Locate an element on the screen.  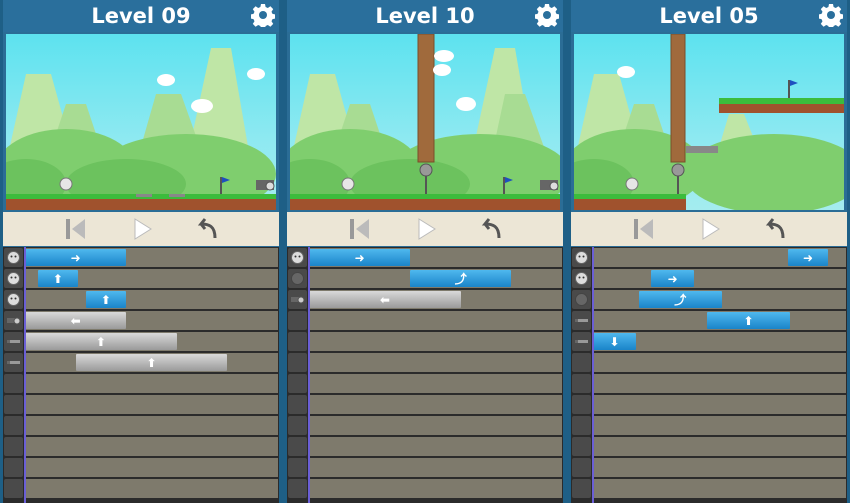
playback-controls is located at coordinates (425, 229).